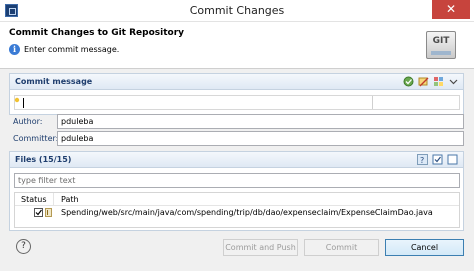 This screenshot has width=474, height=271. What do you see at coordinates (236, 160) in the screenshot?
I see `files-section-header: Files (15/15) ?` at bounding box center [236, 160].